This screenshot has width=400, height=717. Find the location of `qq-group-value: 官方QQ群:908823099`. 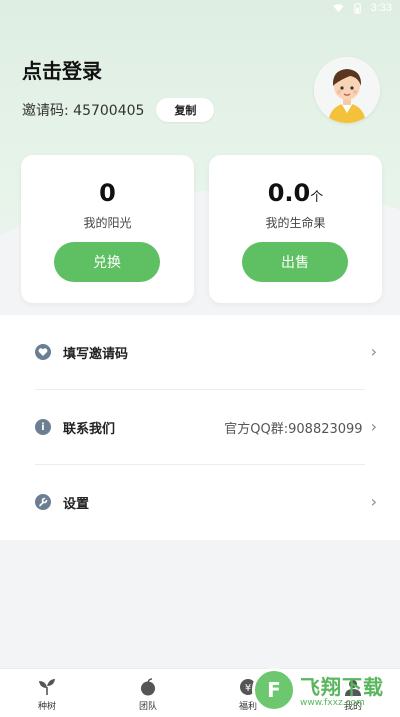

qq-group-value: 官方QQ群:908823099 is located at coordinates (293, 429).